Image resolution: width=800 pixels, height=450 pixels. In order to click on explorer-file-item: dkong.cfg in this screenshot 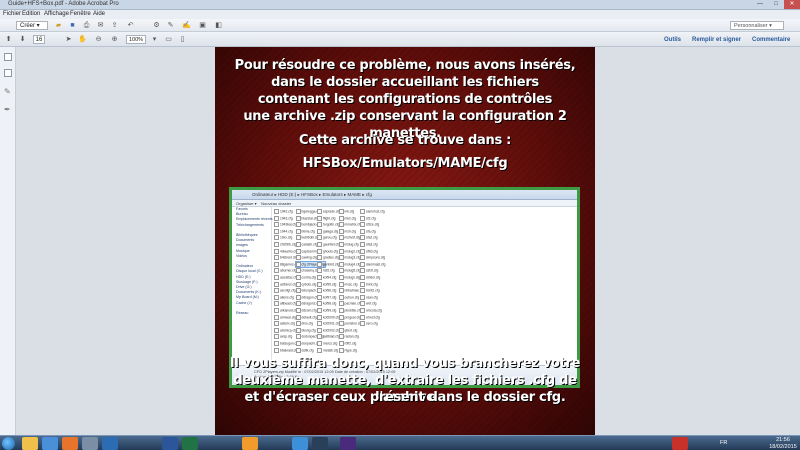, I will do `click(306, 330)`.